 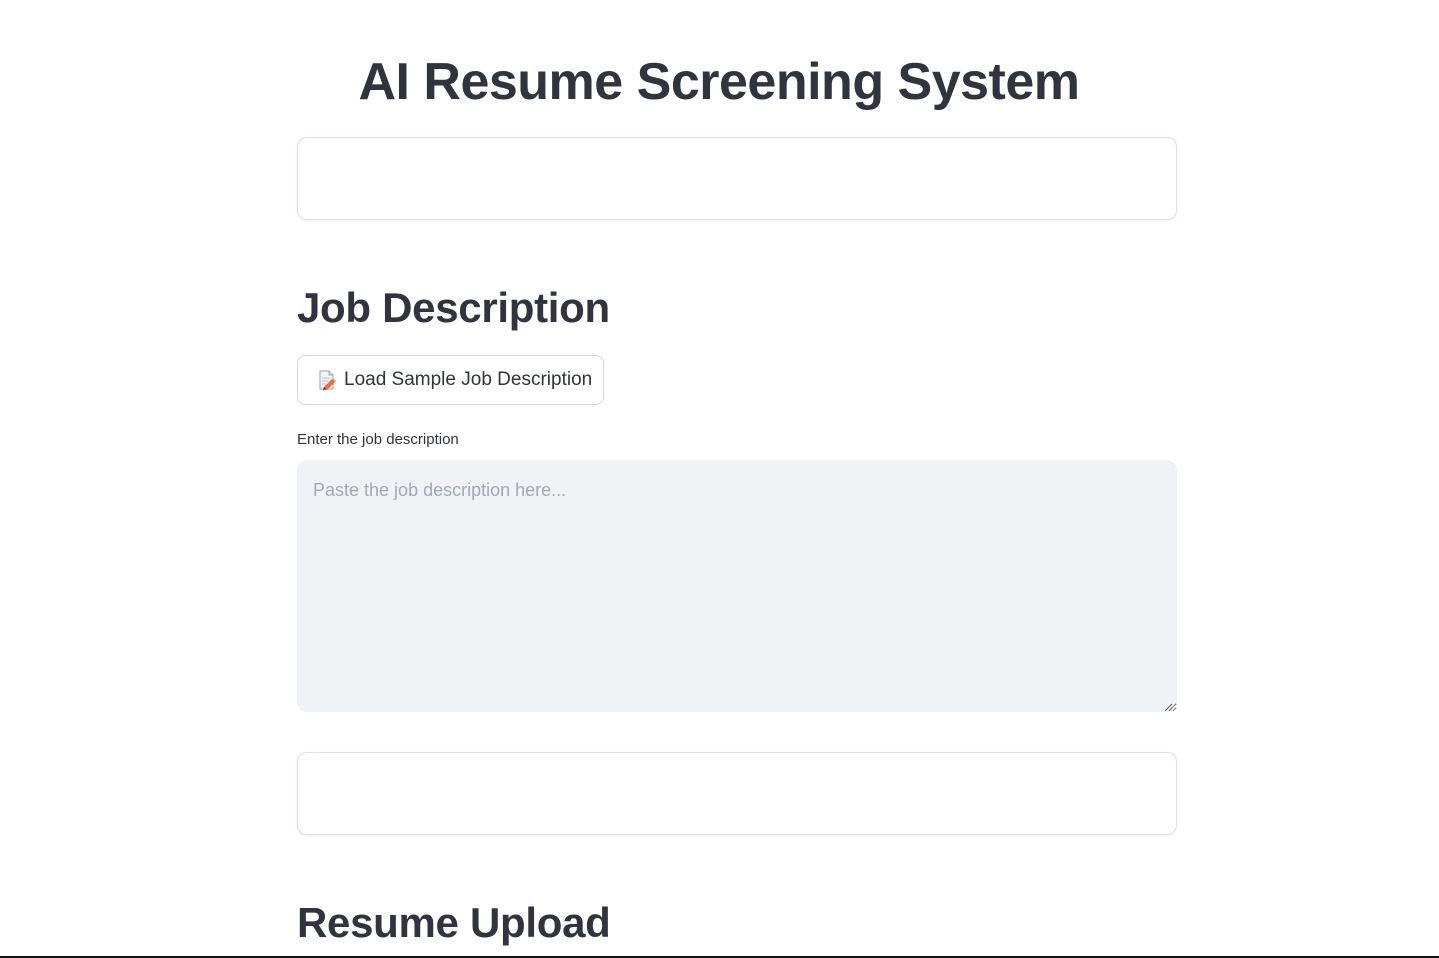 I want to click on job-description-heading: Job Description, so click(x=453, y=307).